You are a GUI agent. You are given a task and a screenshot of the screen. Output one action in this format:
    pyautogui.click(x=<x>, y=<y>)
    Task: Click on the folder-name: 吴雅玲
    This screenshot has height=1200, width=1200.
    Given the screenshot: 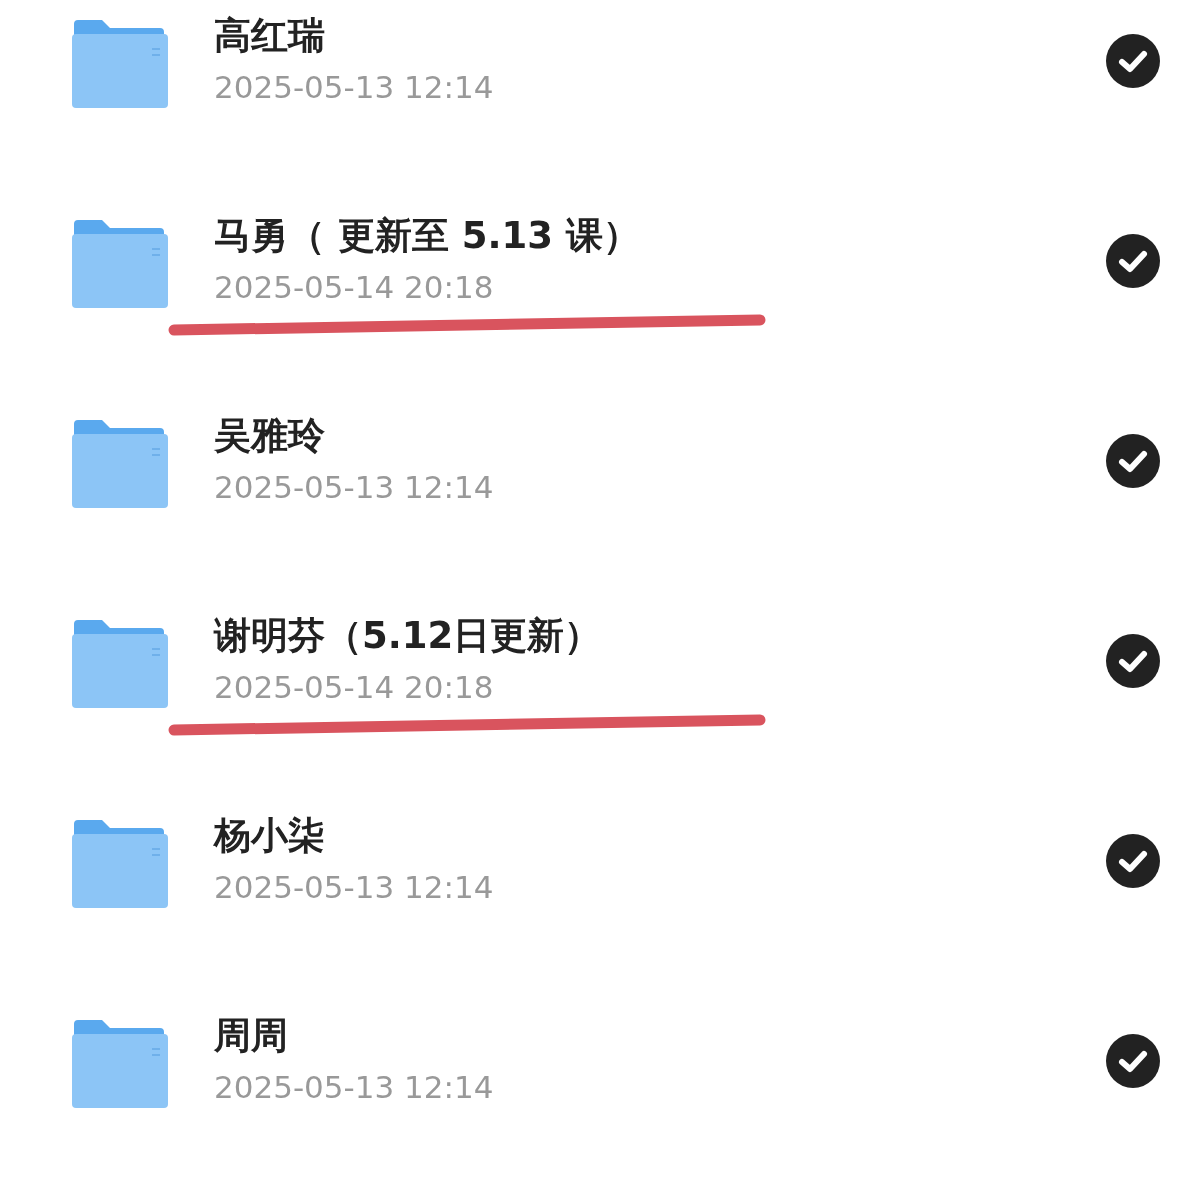 What is the action you would take?
    pyautogui.click(x=270, y=436)
    